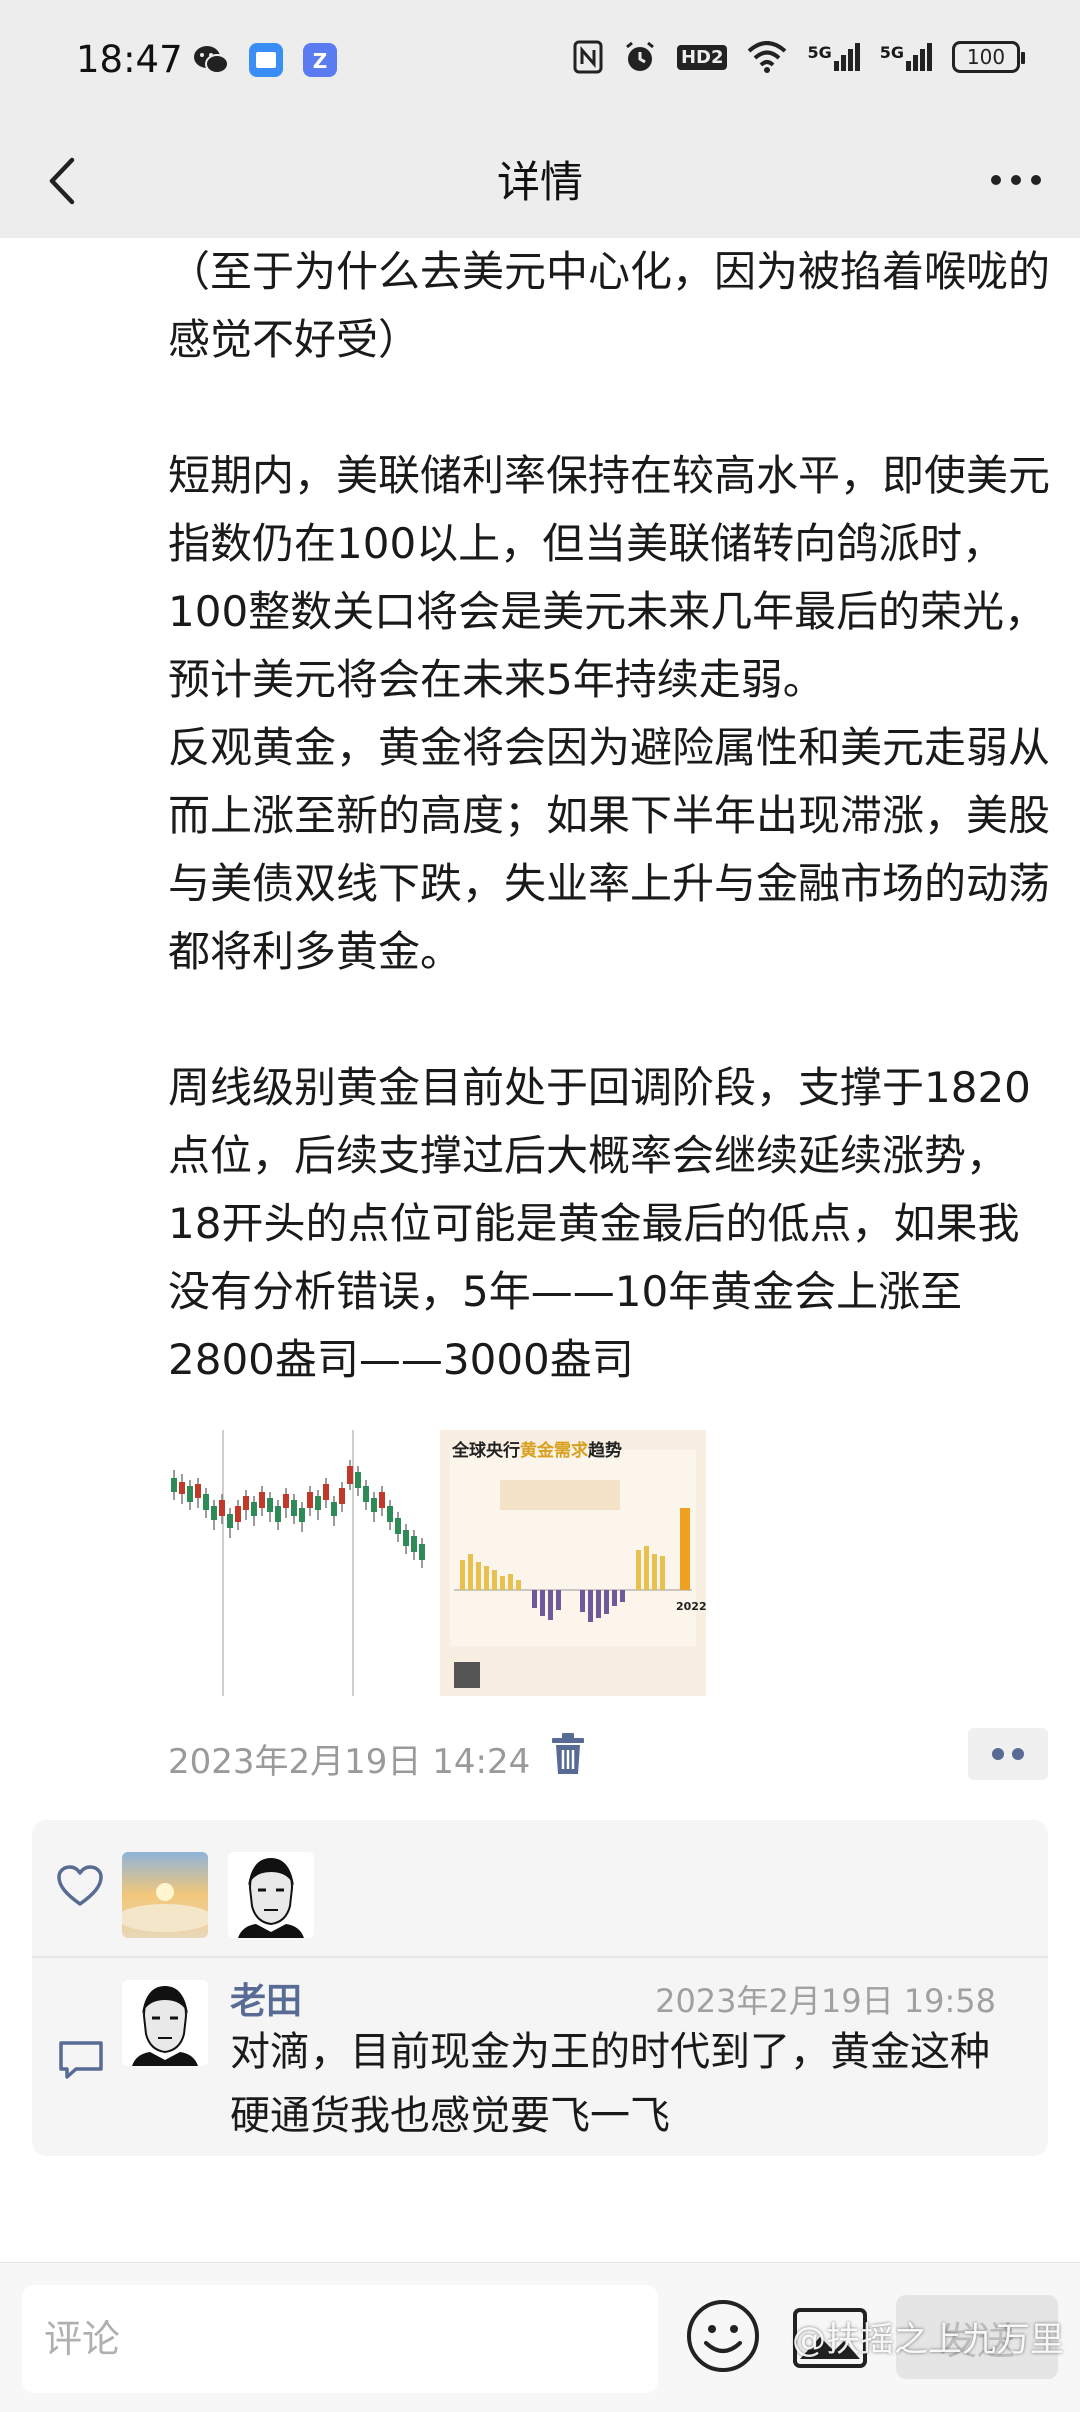 This screenshot has width=1080, height=2412. I want to click on post-images: 全球央行黄金需求趋势 2022, so click(437, 1563).